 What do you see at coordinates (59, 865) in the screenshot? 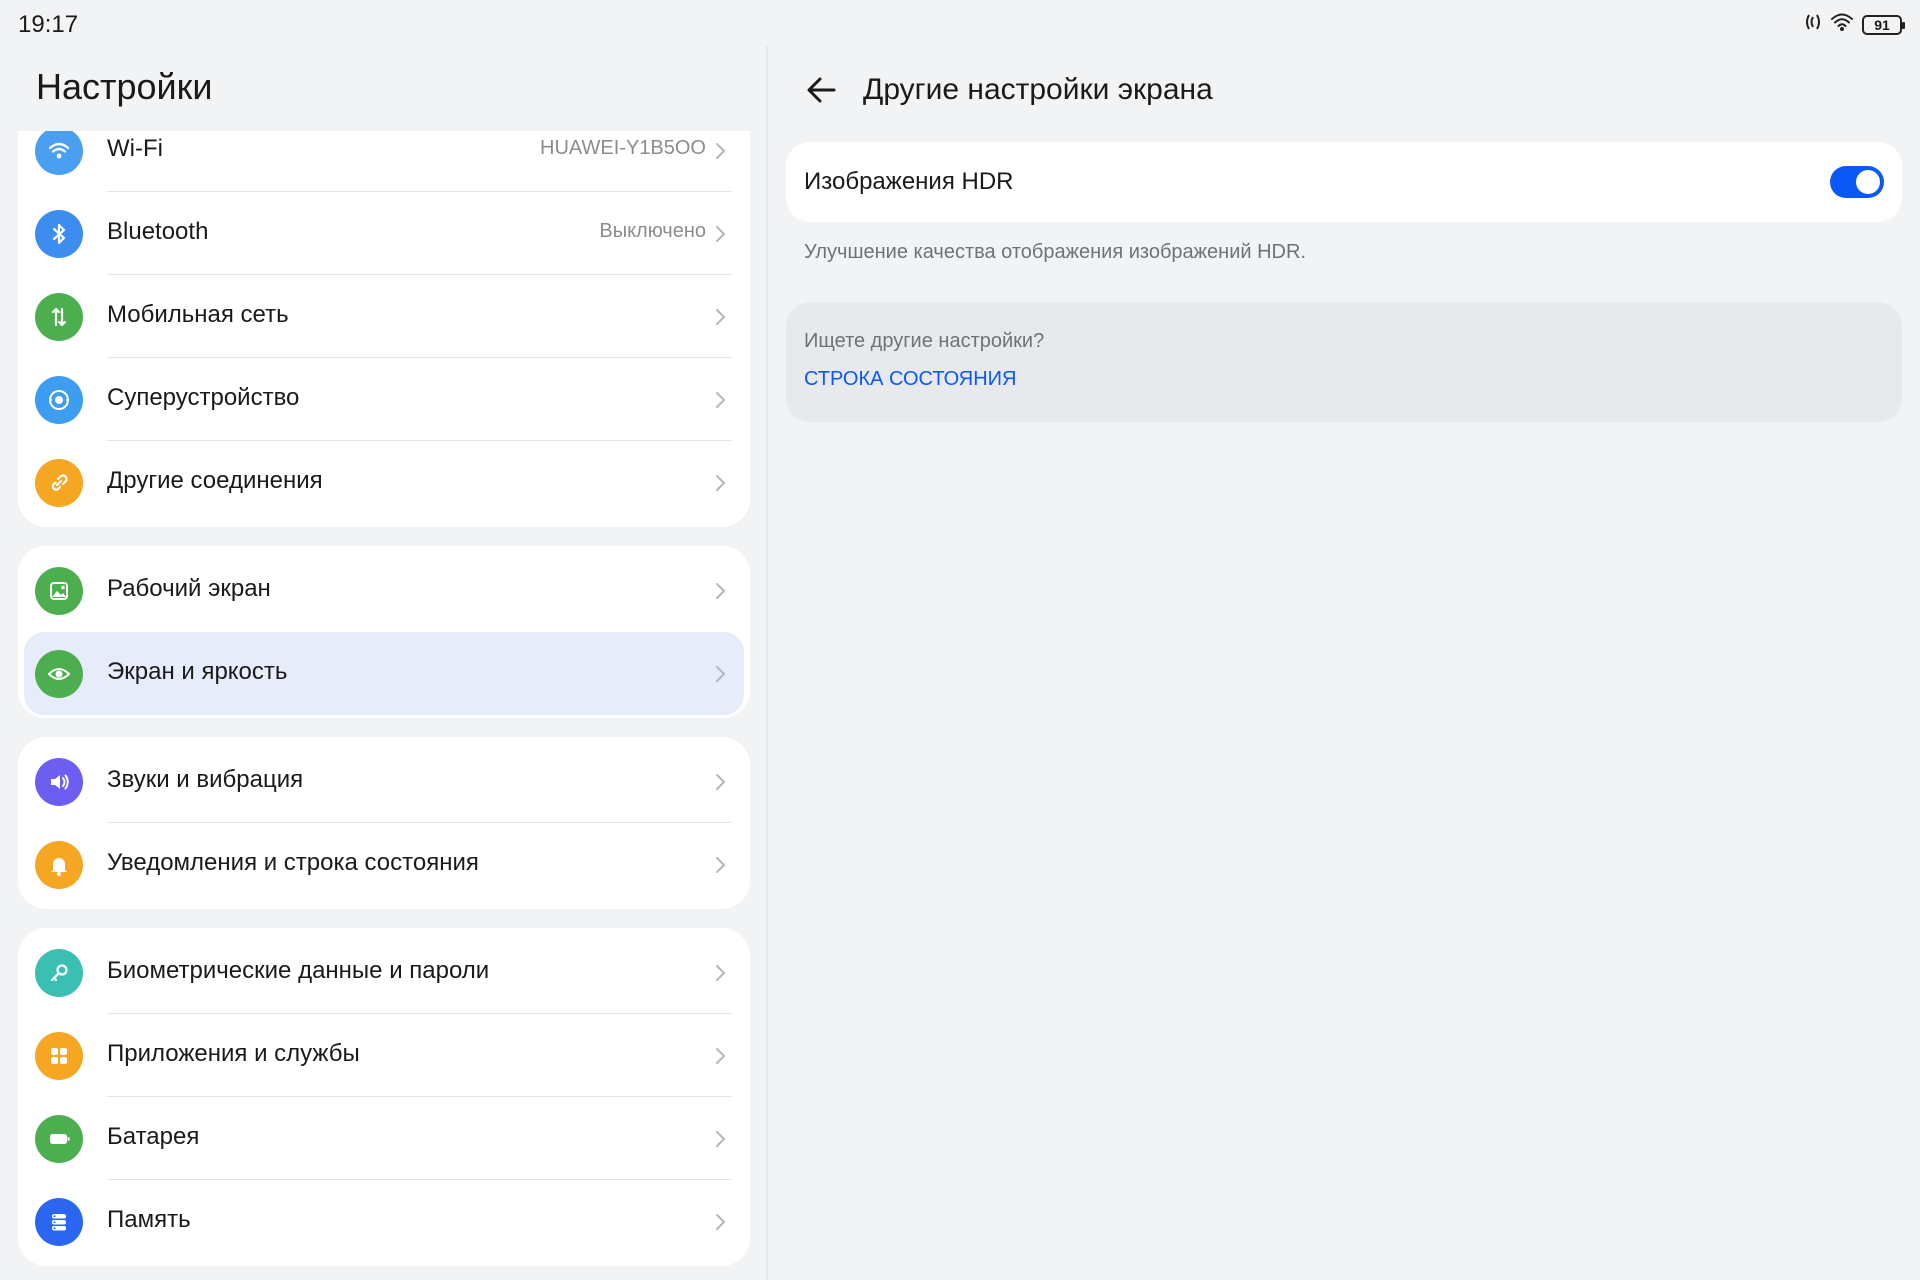
I see `bell-icon` at bounding box center [59, 865].